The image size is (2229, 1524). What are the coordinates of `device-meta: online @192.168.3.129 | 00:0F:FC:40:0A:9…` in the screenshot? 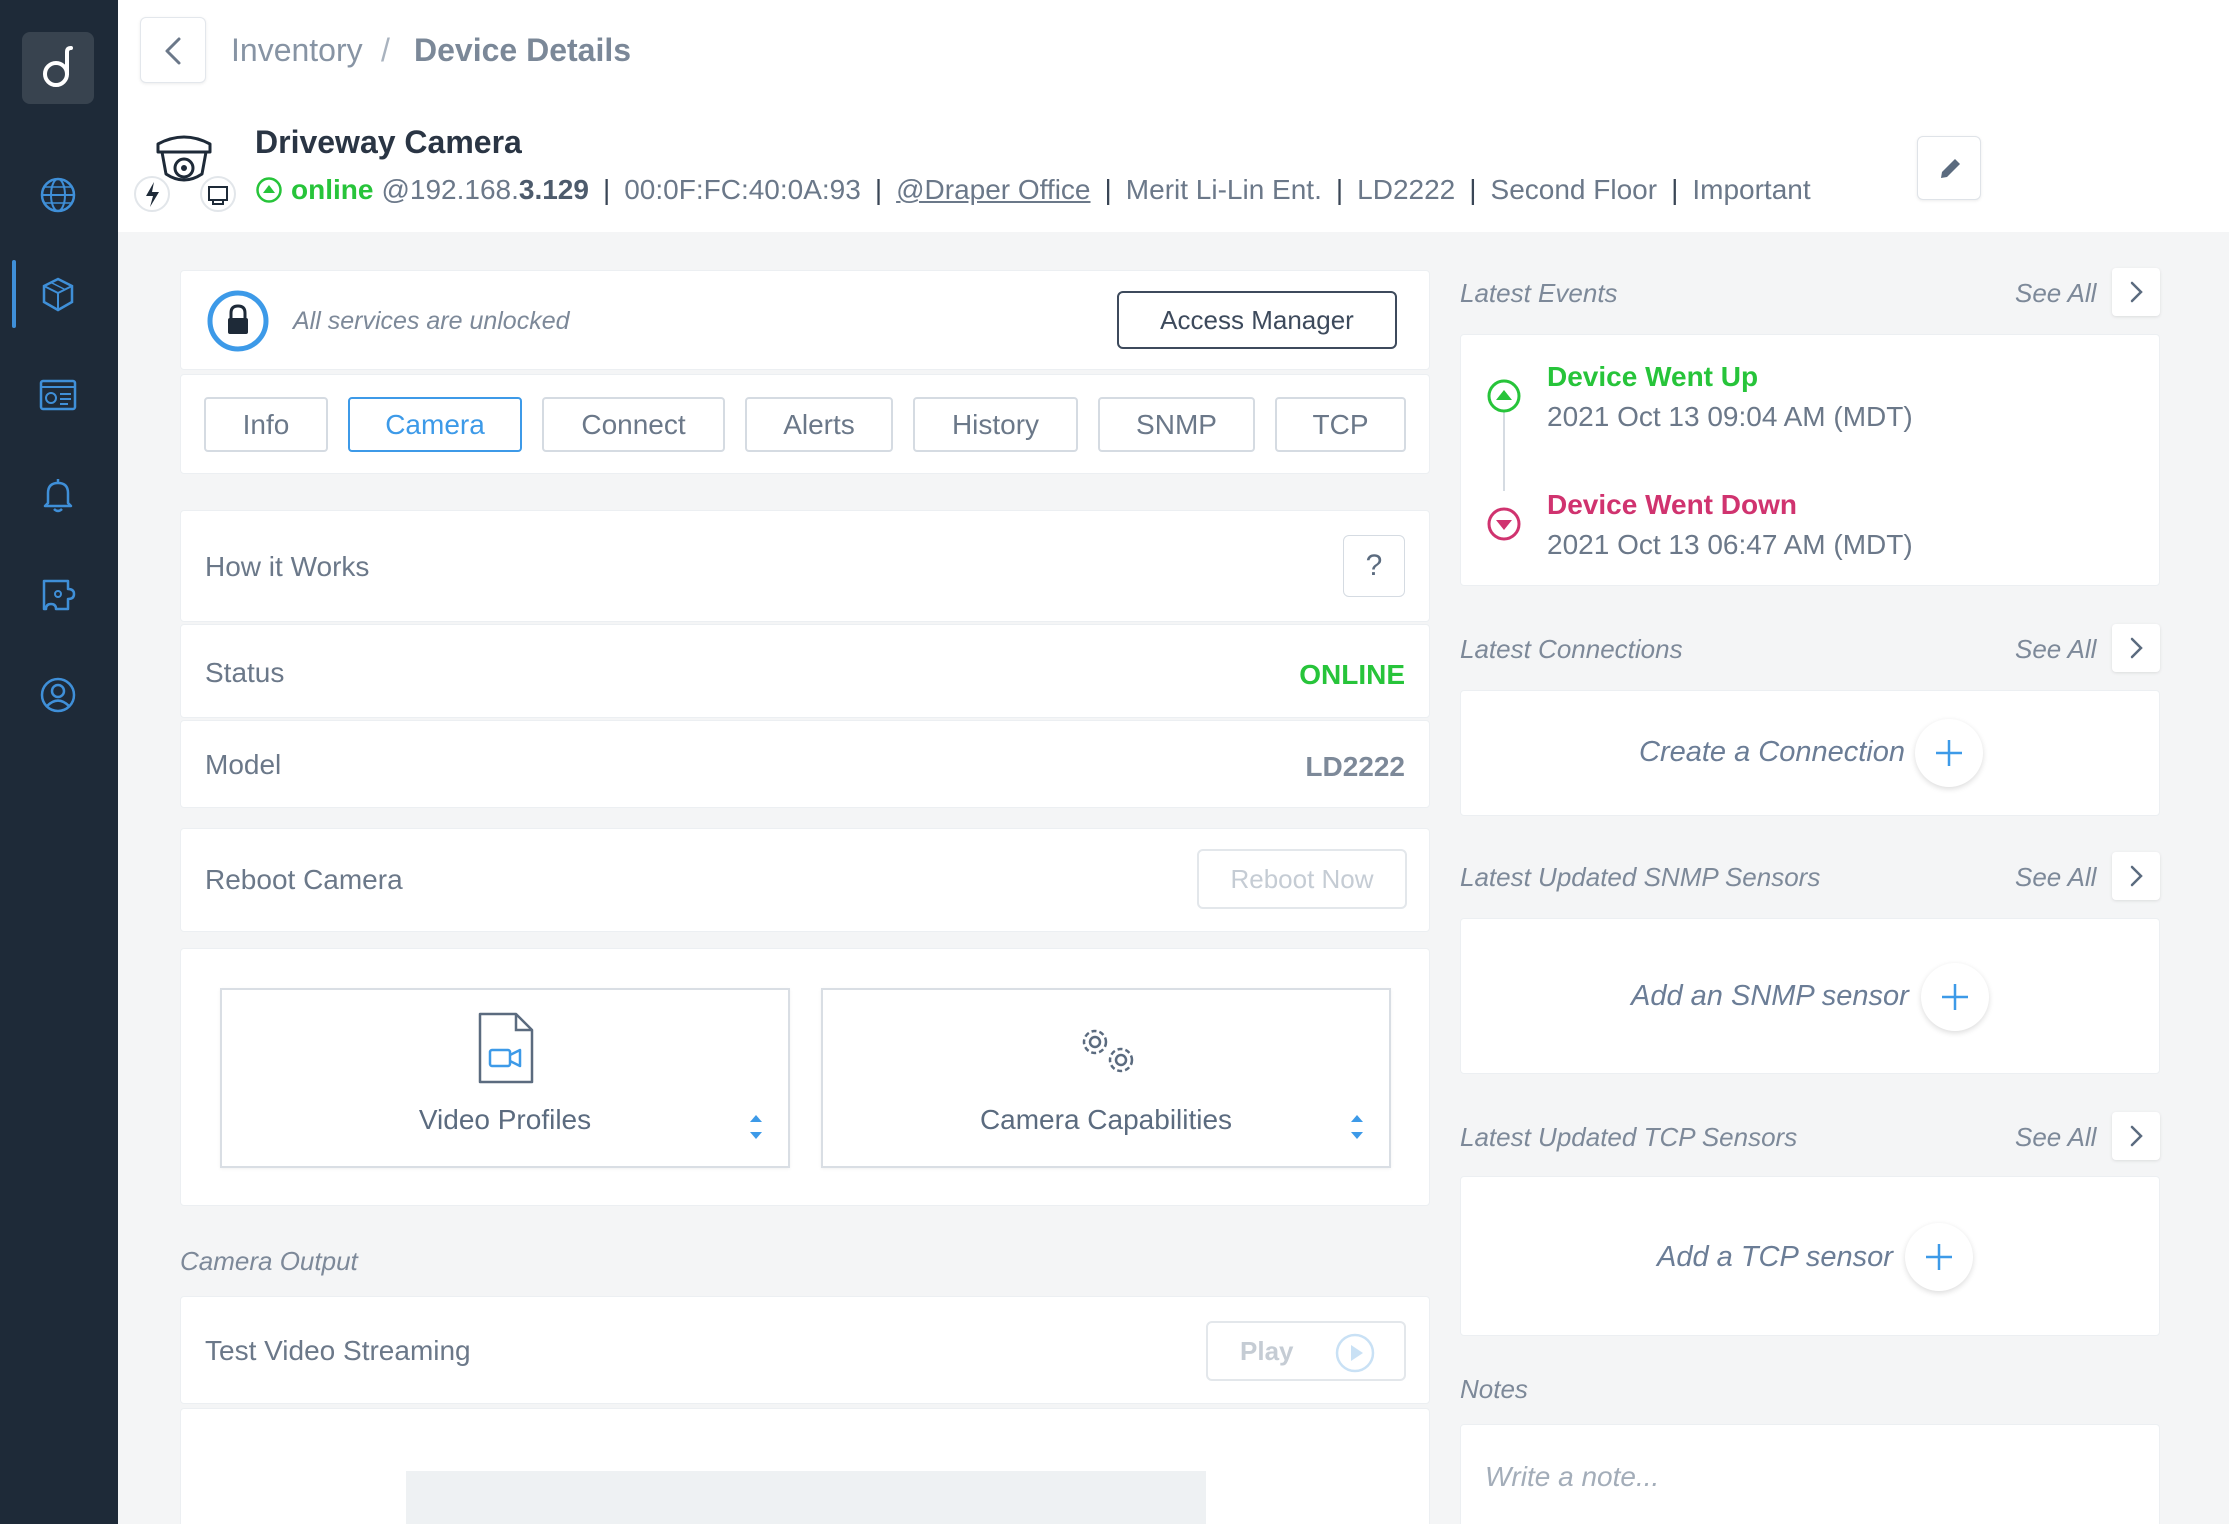 It's located at (1033, 190).